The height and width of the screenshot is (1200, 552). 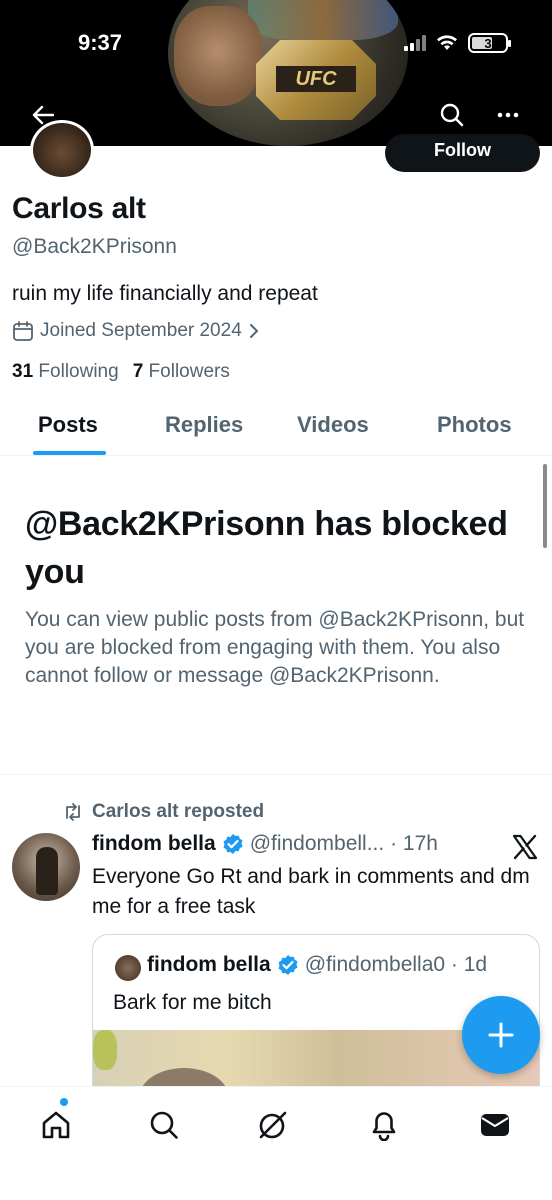 What do you see at coordinates (121, 372) in the screenshot?
I see `follow-stats: 31 Following 7 Followers` at bounding box center [121, 372].